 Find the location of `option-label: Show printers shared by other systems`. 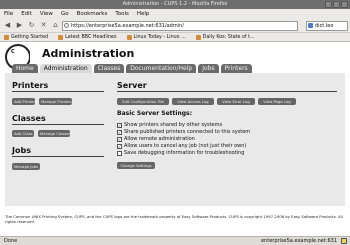

option-label: Show printers shared by other systems is located at coordinates (173, 125).